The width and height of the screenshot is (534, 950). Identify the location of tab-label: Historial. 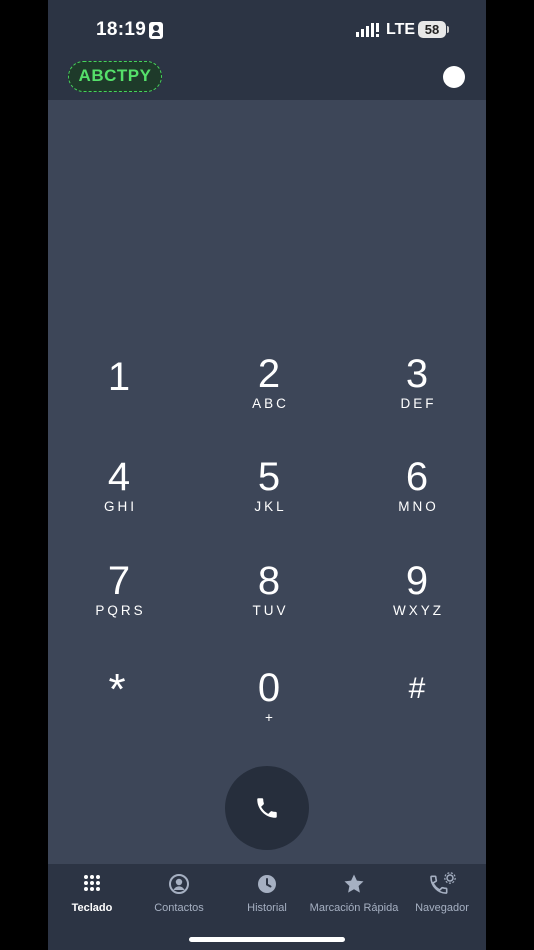
(267, 908).